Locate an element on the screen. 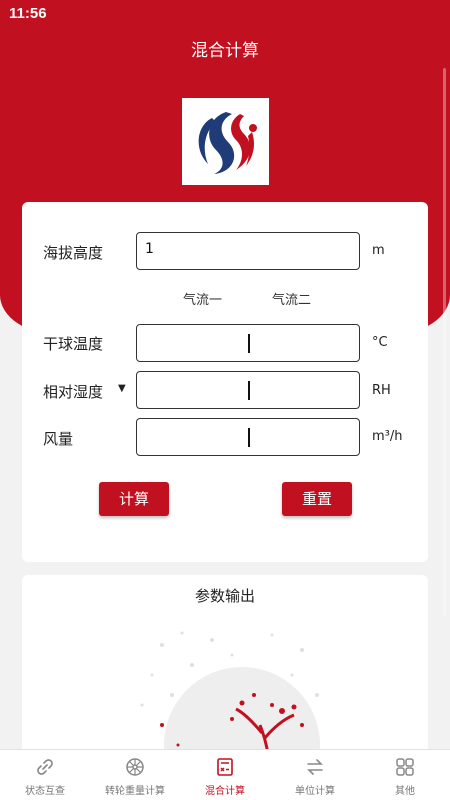  calculate-button: 计算 is located at coordinates (134, 499).